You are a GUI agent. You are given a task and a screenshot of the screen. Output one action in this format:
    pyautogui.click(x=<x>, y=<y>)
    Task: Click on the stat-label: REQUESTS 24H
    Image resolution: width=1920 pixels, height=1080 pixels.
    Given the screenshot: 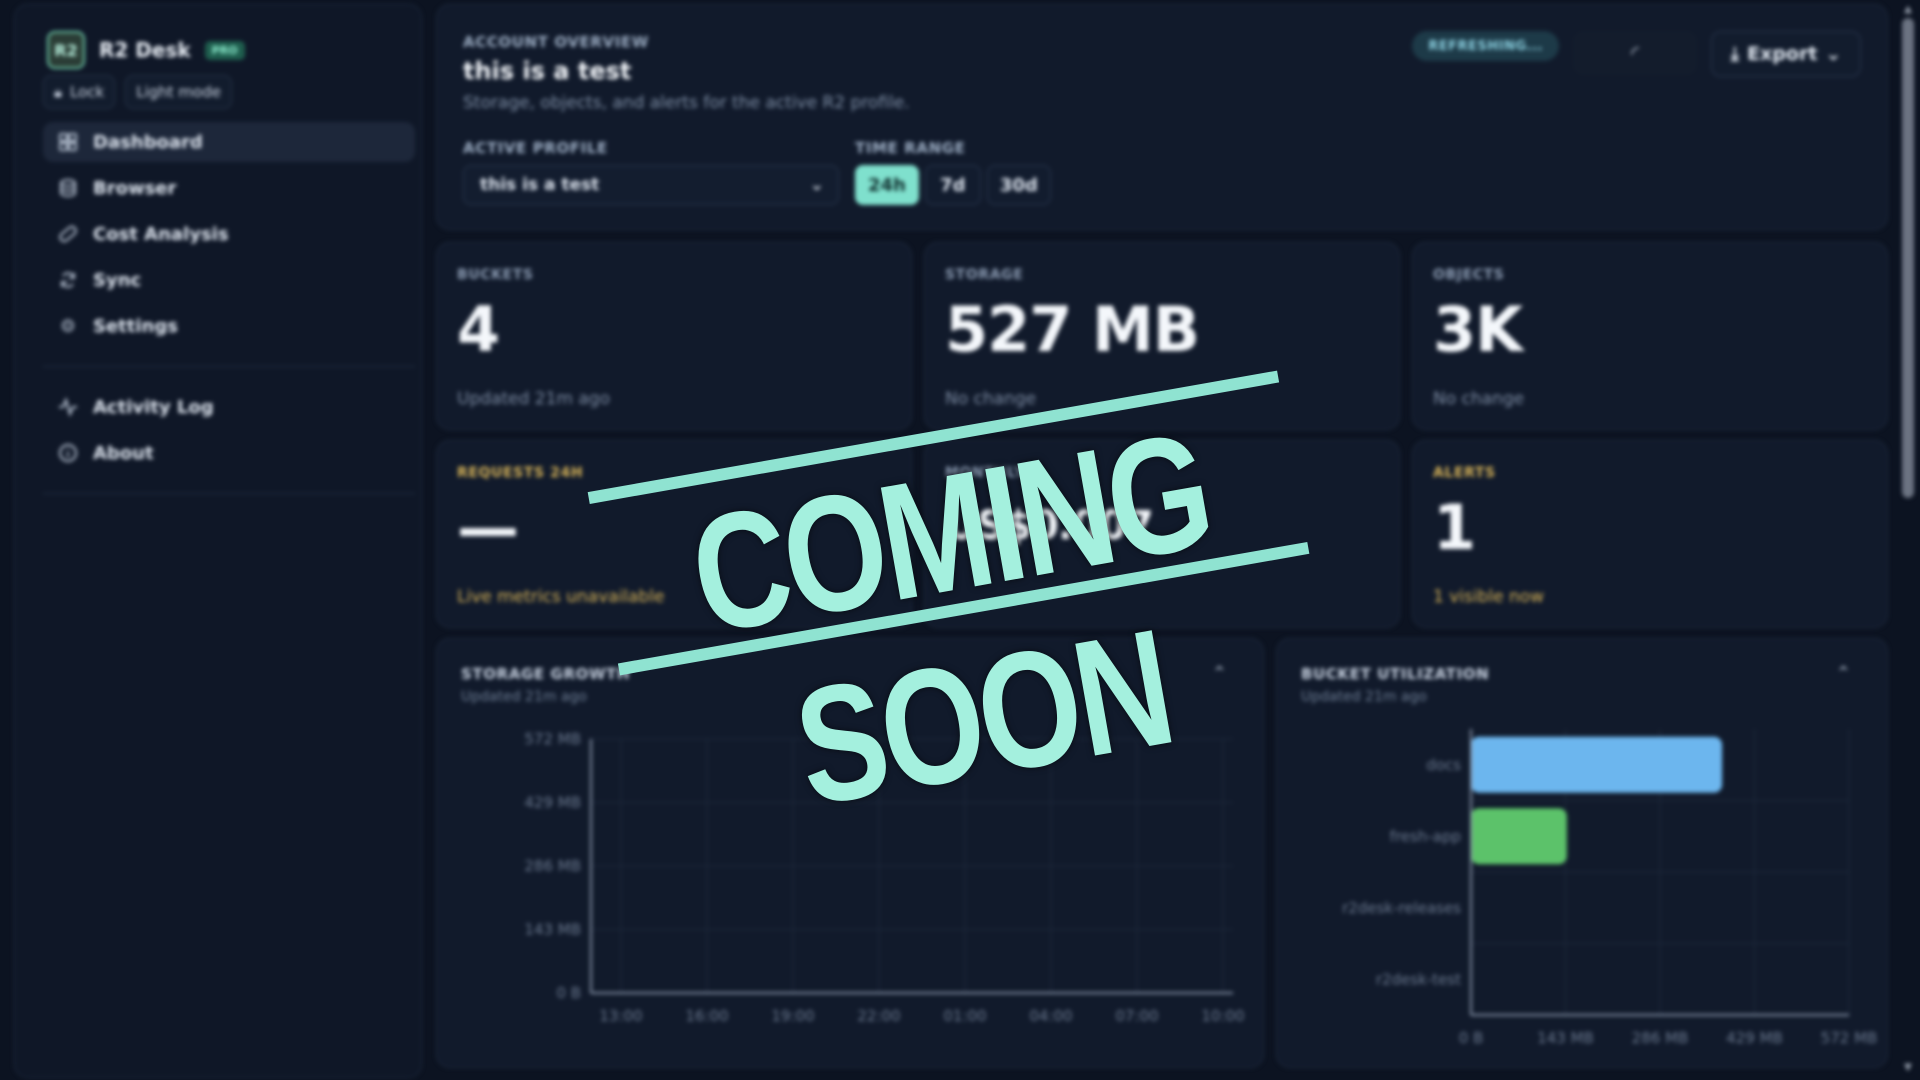 What is the action you would take?
    pyautogui.click(x=520, y=473)
    